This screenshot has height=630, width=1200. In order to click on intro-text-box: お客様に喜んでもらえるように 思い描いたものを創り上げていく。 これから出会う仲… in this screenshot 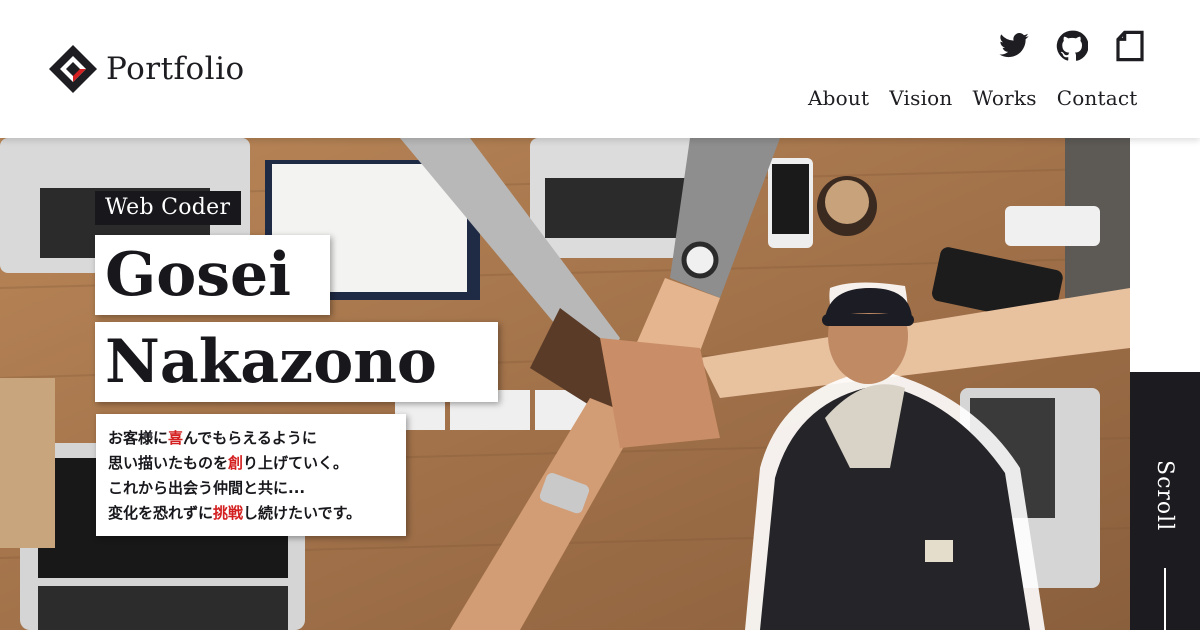, I will do `click(251, 475)`.